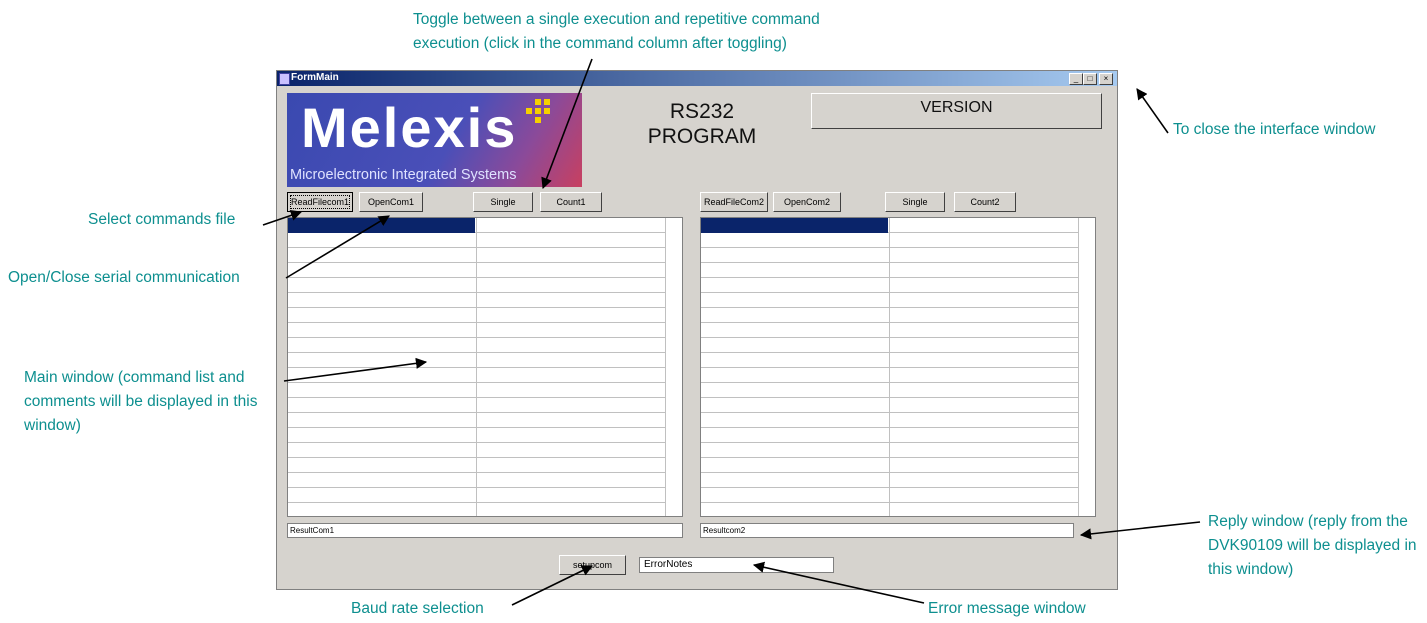 Image resolution: width=1427 pixels, height=623 pixels. I want to click on arrow-main-window, so click(355, 369).